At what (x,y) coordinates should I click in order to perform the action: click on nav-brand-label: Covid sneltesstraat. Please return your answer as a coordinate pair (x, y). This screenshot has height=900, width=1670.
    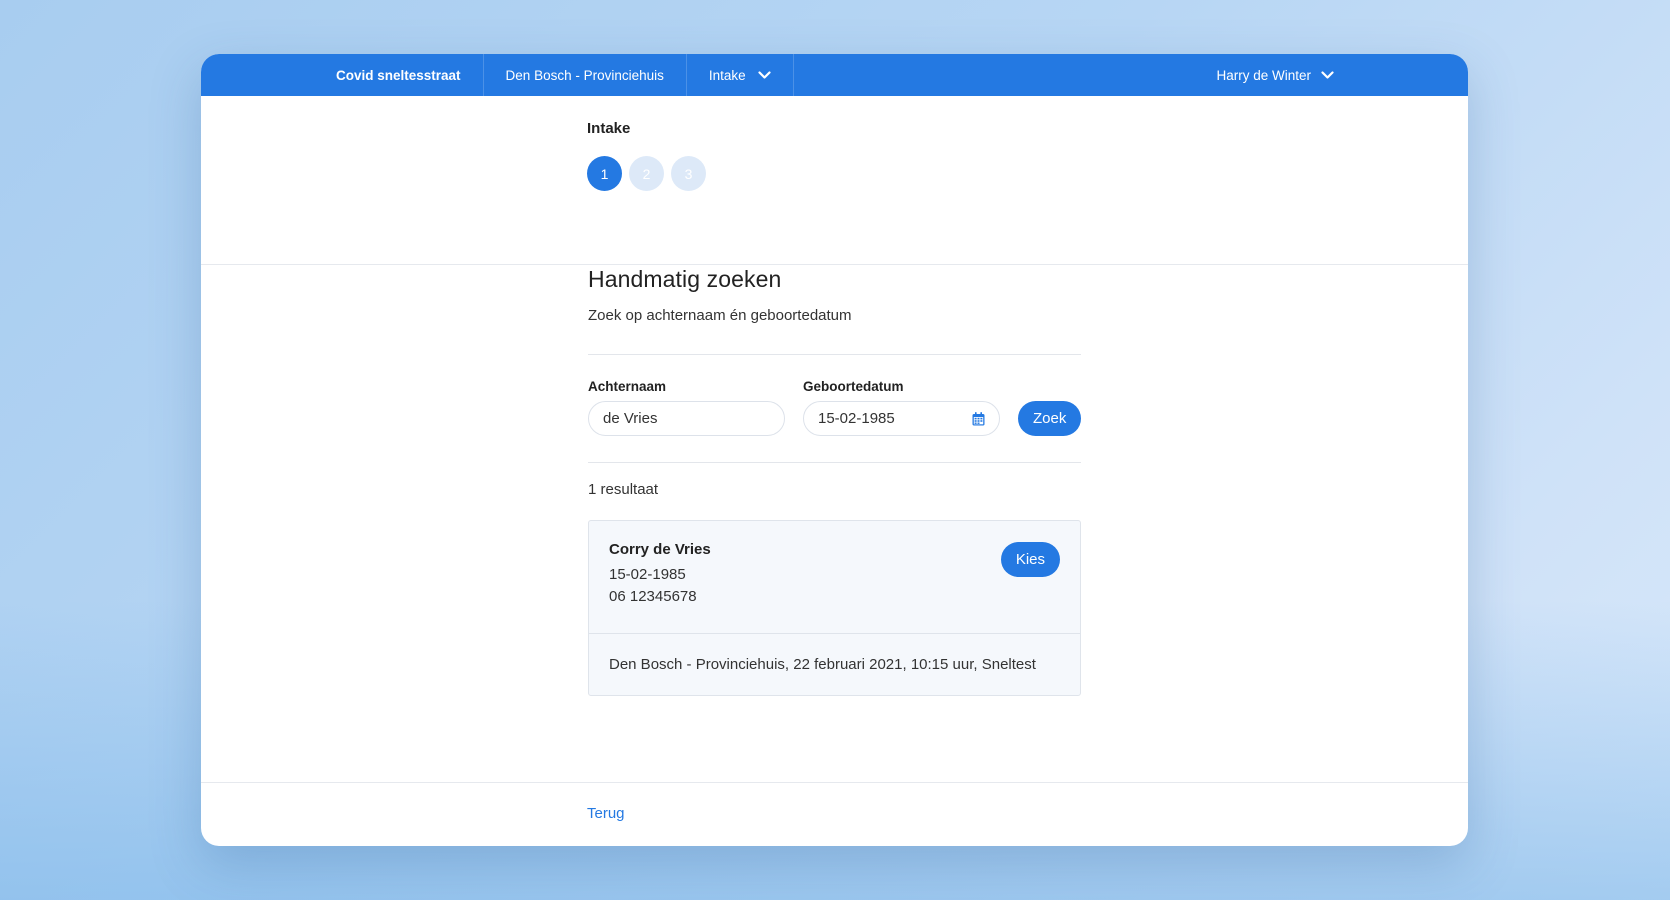
    Looking at the image, I should click on (398, 75).